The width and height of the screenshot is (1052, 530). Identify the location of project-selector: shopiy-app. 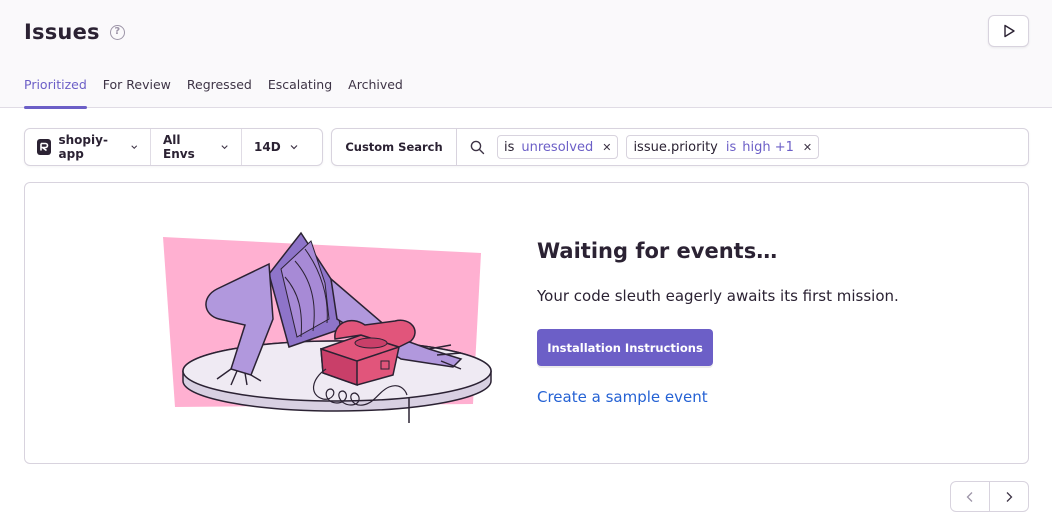
(88, 147).